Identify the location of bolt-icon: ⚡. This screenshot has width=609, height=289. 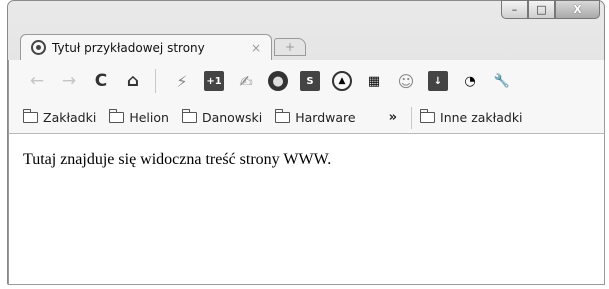
(182, 81).